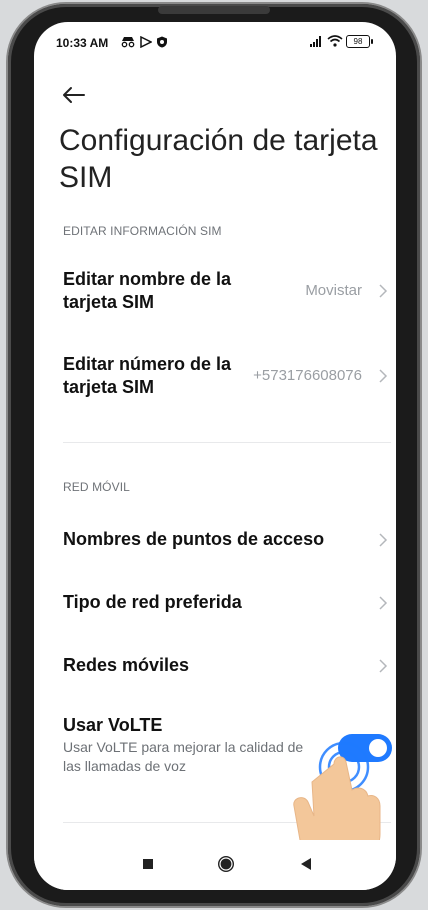 The height and width of the screenshot is (910, 428). Describe the element at coordinates (162, 42) in the screenshot. I see `shield-icon` at that location.